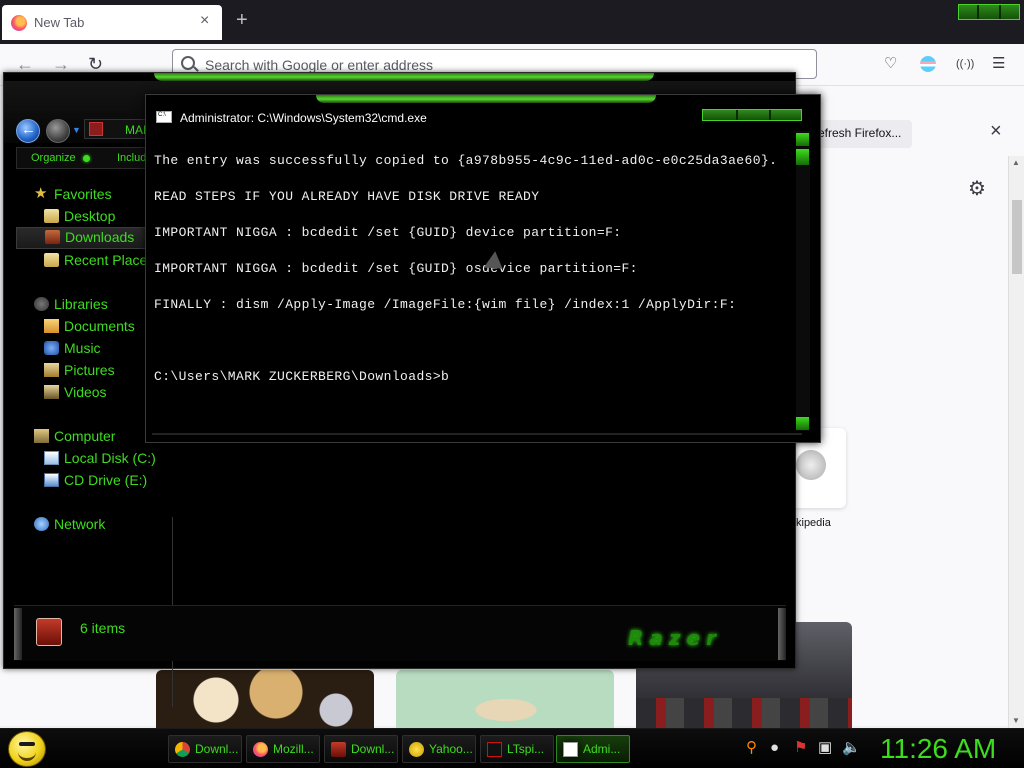  Describe the element at coordinates (59, 22) in the screenshot. I see `tab-title: New Tab` at that location.